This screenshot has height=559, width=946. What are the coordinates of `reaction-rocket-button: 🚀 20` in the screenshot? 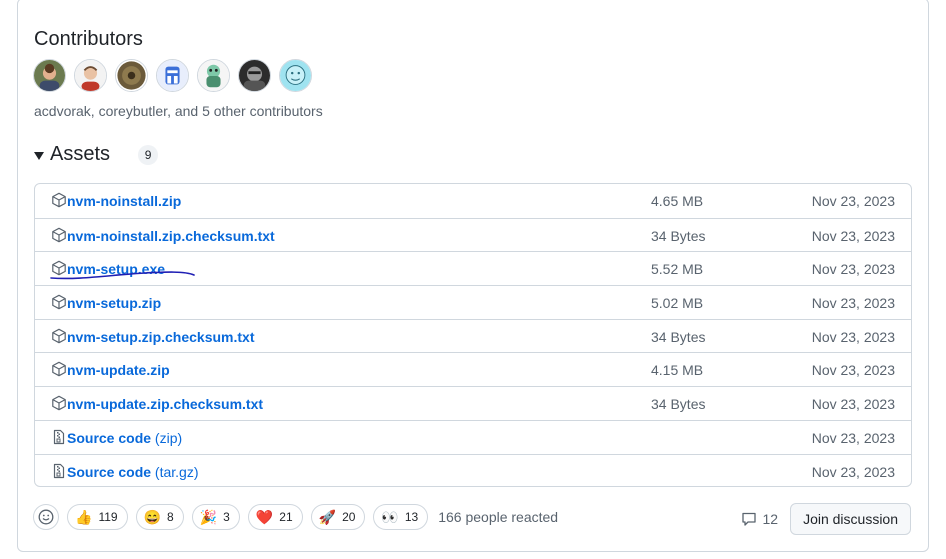 It's located at (338, 517).